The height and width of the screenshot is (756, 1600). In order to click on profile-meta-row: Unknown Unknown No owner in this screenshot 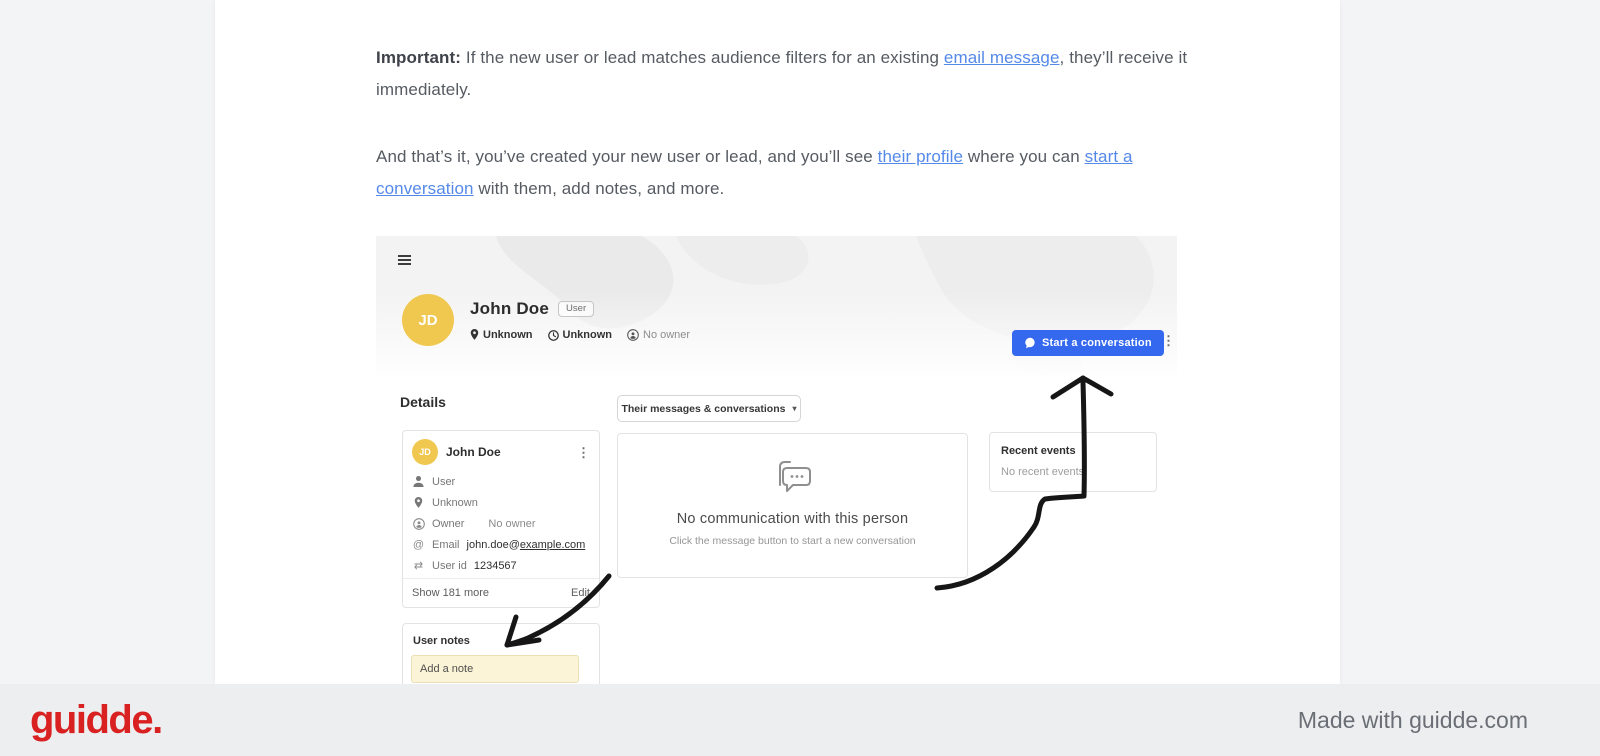, I will do `click(580, 335)`.